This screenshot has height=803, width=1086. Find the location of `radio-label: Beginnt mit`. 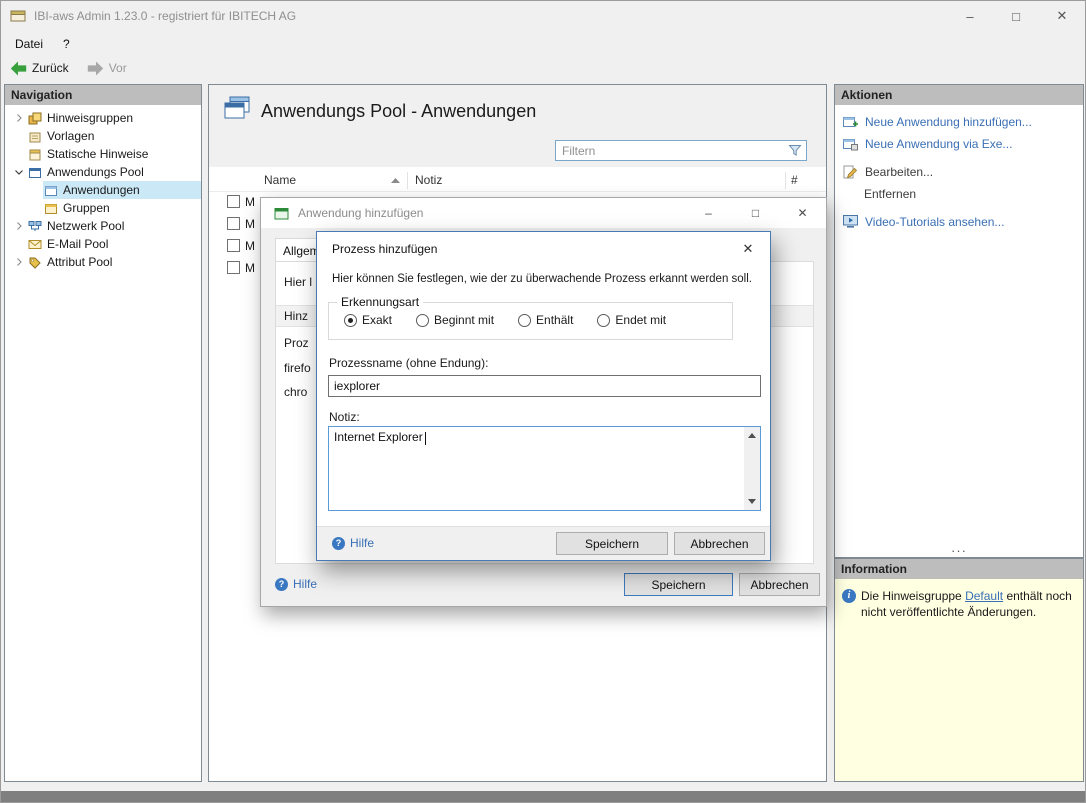

radio-label: Beginnt mit is located at coordinates (464, 320).